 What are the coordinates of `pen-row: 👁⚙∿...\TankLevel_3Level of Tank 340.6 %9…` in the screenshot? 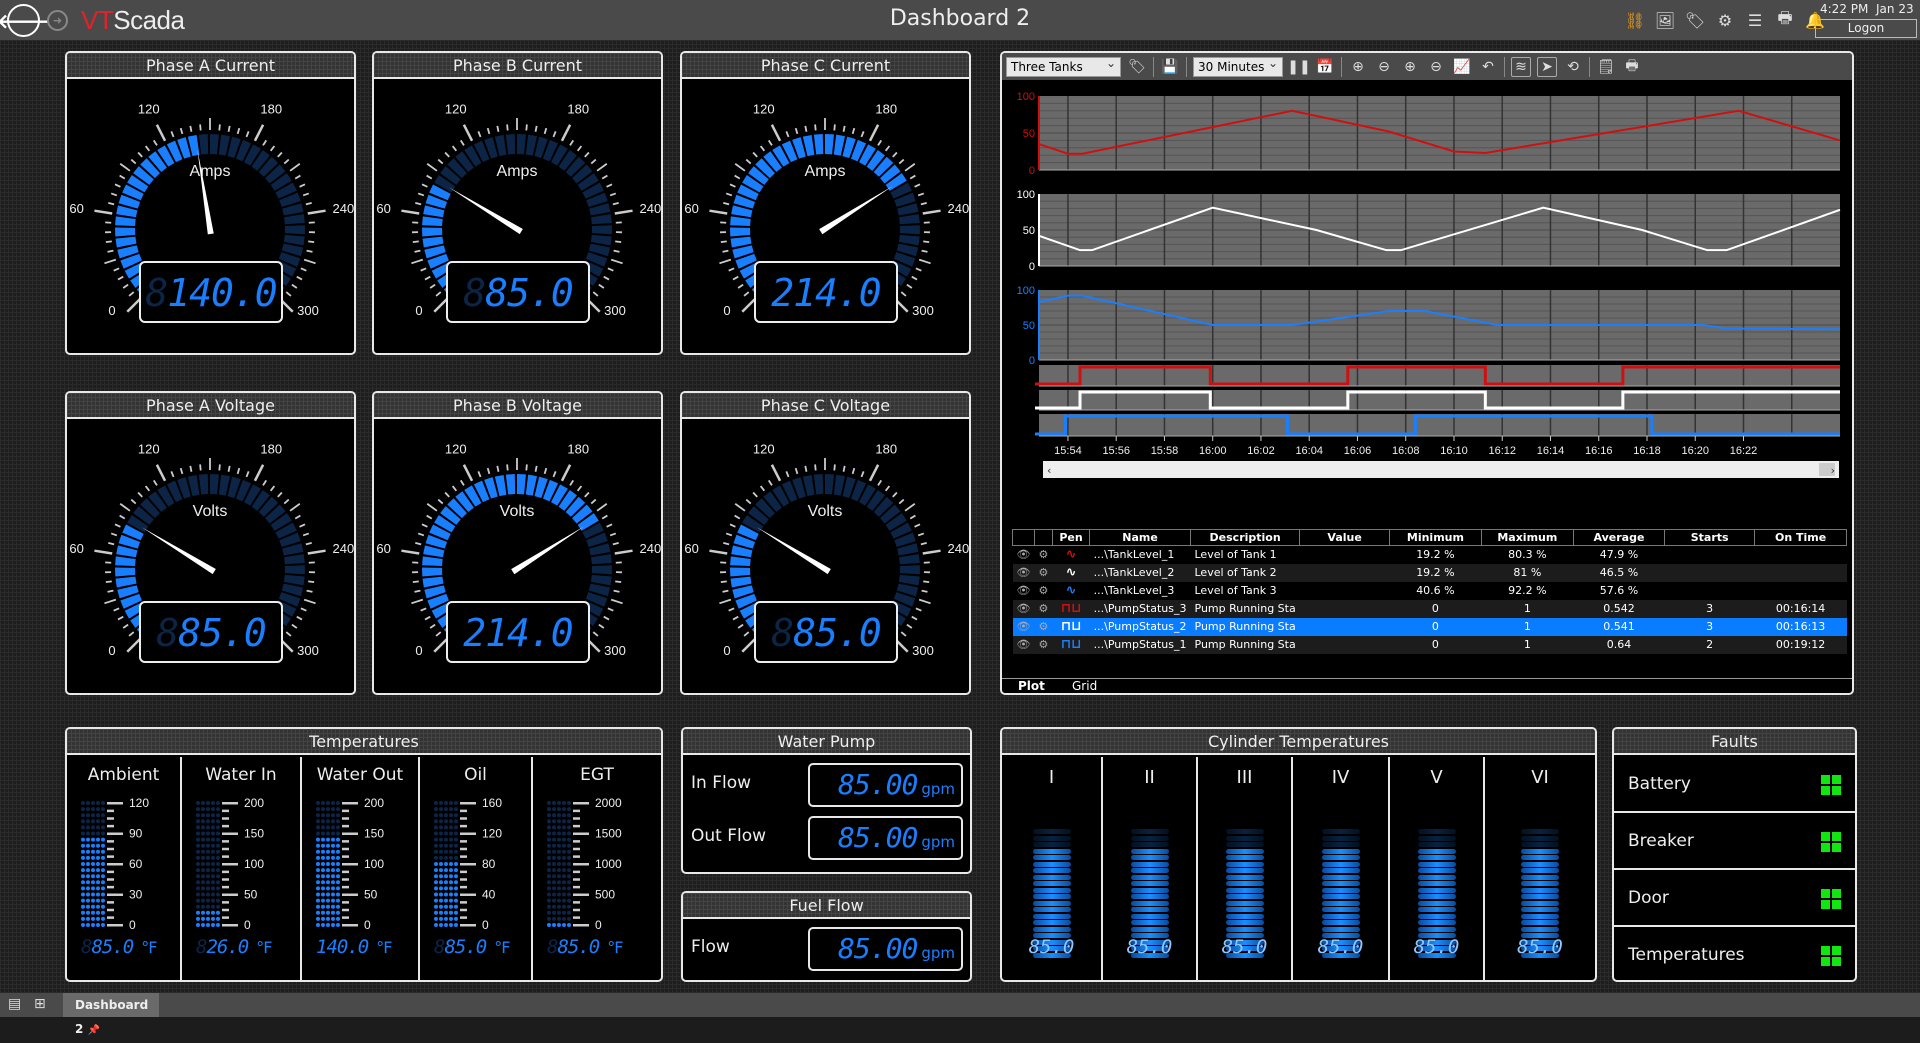 It's located at (1430, 591).